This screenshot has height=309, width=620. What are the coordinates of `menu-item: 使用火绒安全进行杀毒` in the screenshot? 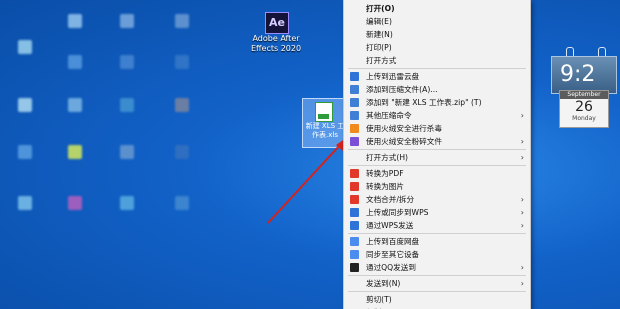 It's located at (437, 128).